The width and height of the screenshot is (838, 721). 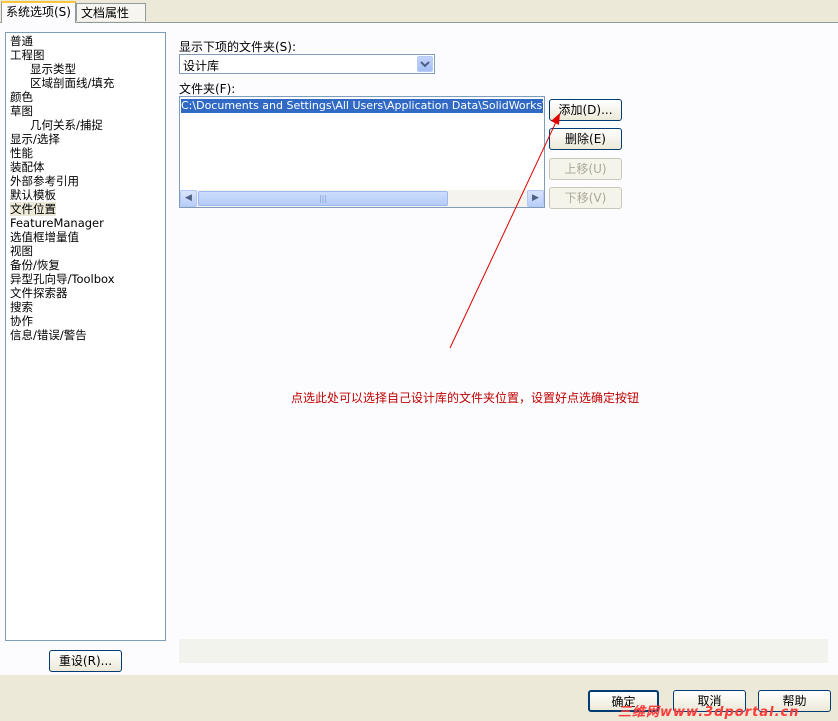 I want to click on watermark: 三维网www.3dportal.cn, so click(x=709, y=712).